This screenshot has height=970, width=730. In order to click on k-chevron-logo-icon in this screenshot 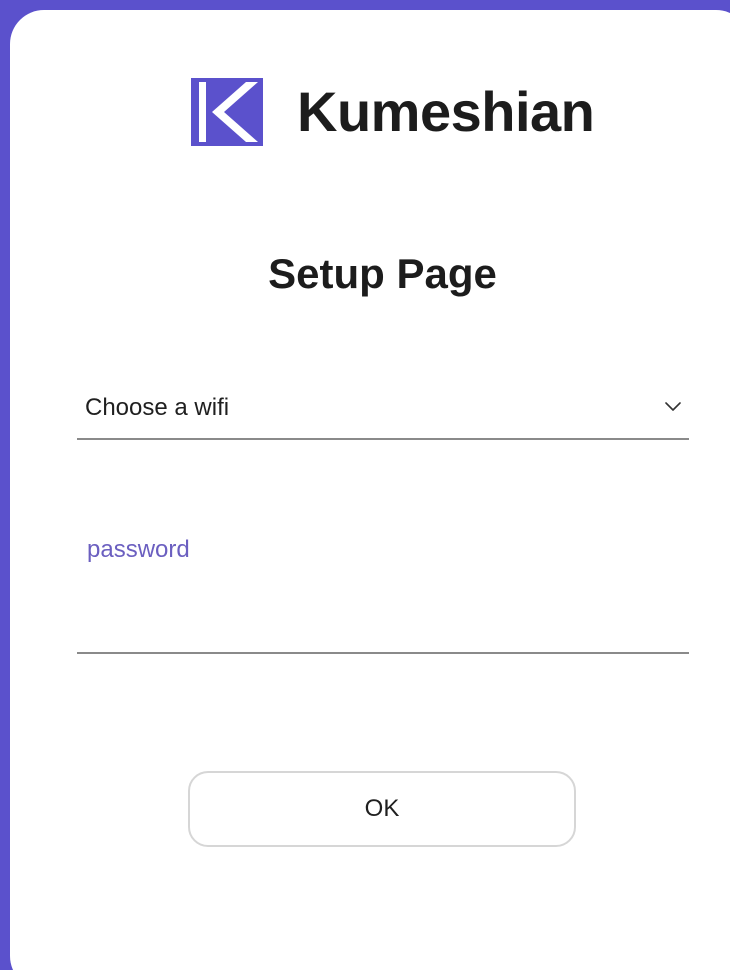, I will do `click(227, 112)`.